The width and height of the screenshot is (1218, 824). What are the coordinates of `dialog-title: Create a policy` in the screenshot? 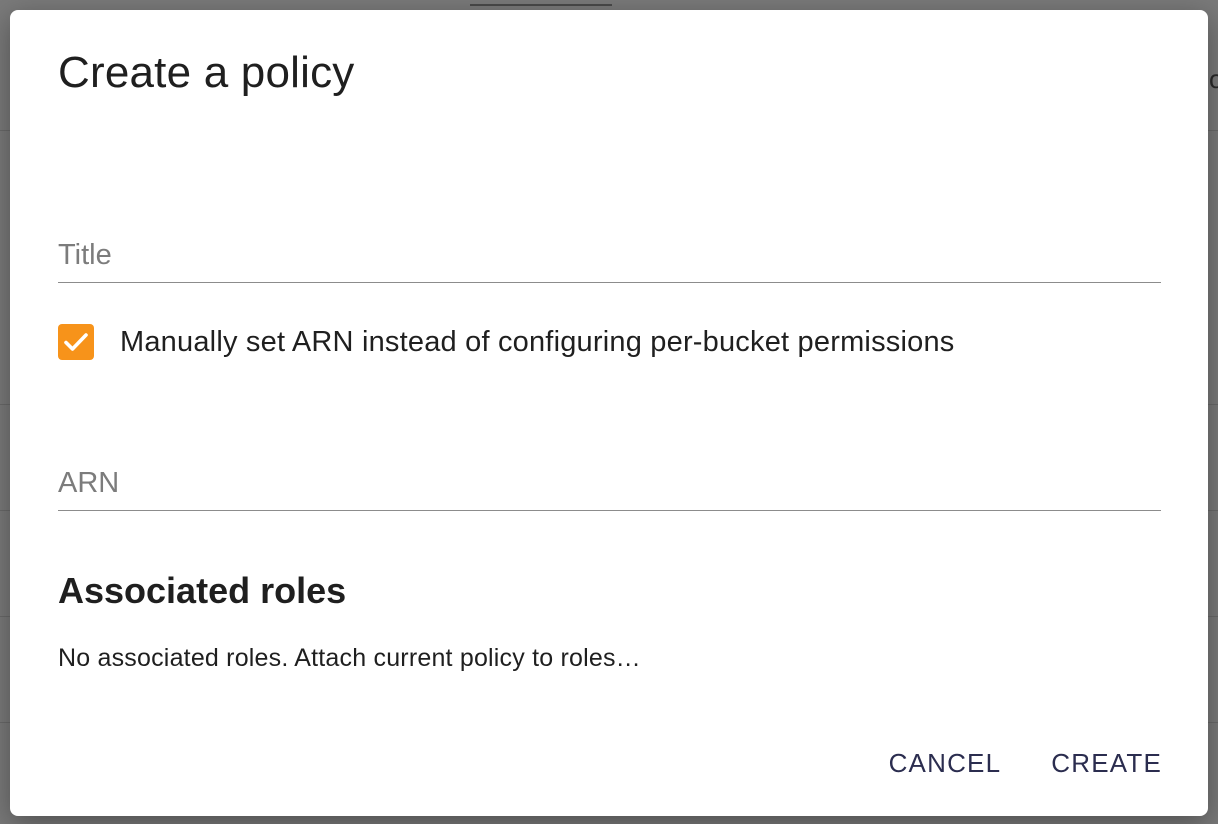 It's located at (206, 72).